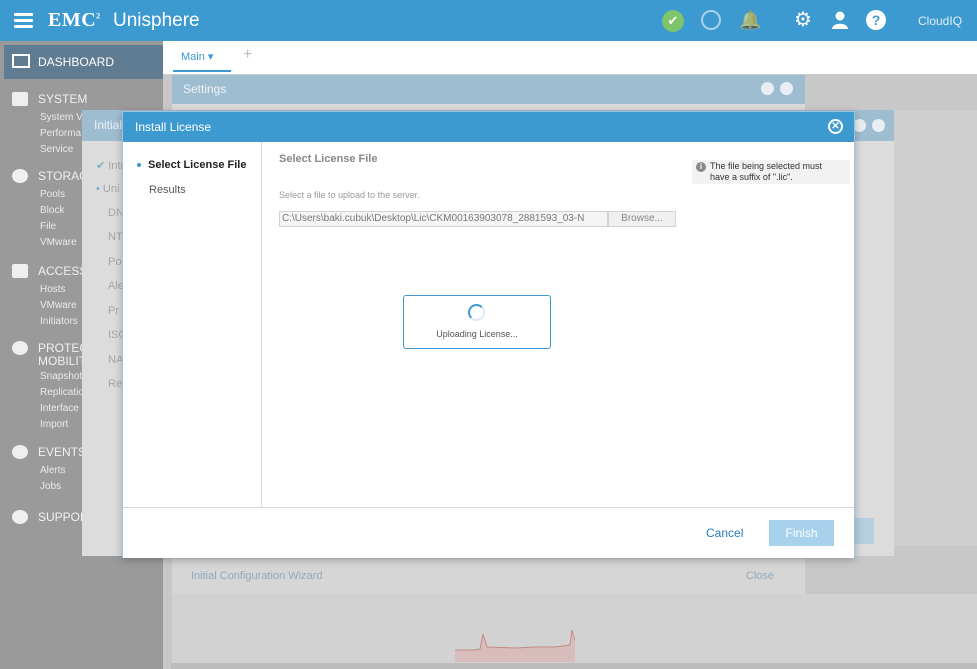 This screenshot has width=977, height=669. I want to click on tab-main-label: Main, so click(193, 57).